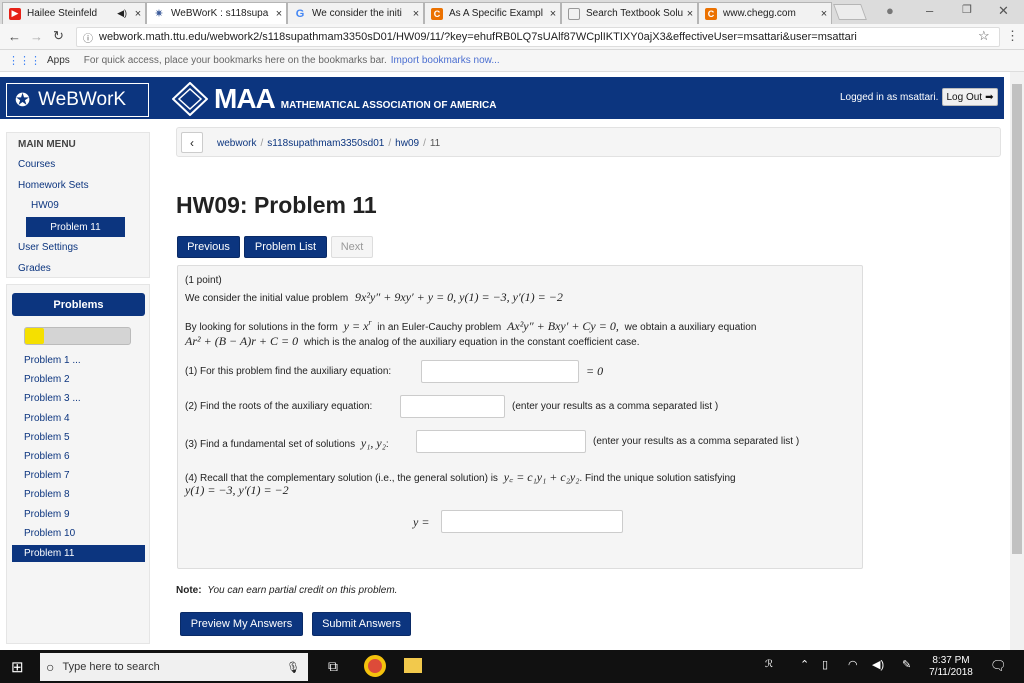 This screenshot has width=1024, height=683. What do you see at coordinates (77, 100) in the screenshot?
I see `webwork-logo: ✪ WeBWorK` at bounding box center [77, 100].